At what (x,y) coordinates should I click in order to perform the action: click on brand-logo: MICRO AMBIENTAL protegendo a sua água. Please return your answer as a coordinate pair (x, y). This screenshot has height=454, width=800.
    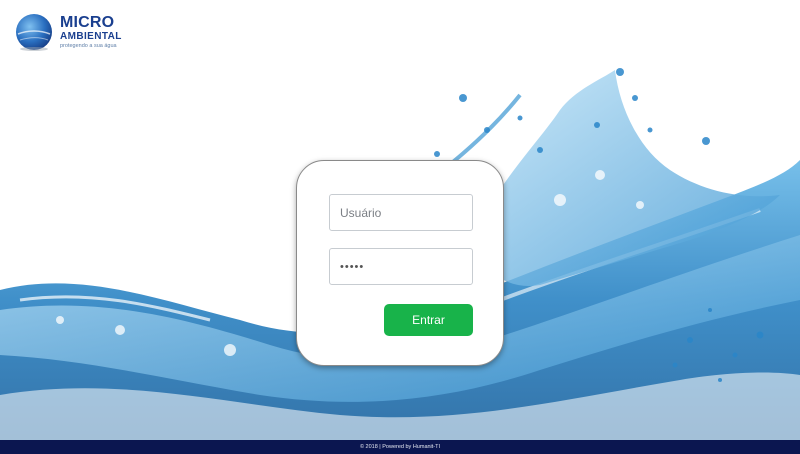
    Looking at the image, I should click on (68, 32).